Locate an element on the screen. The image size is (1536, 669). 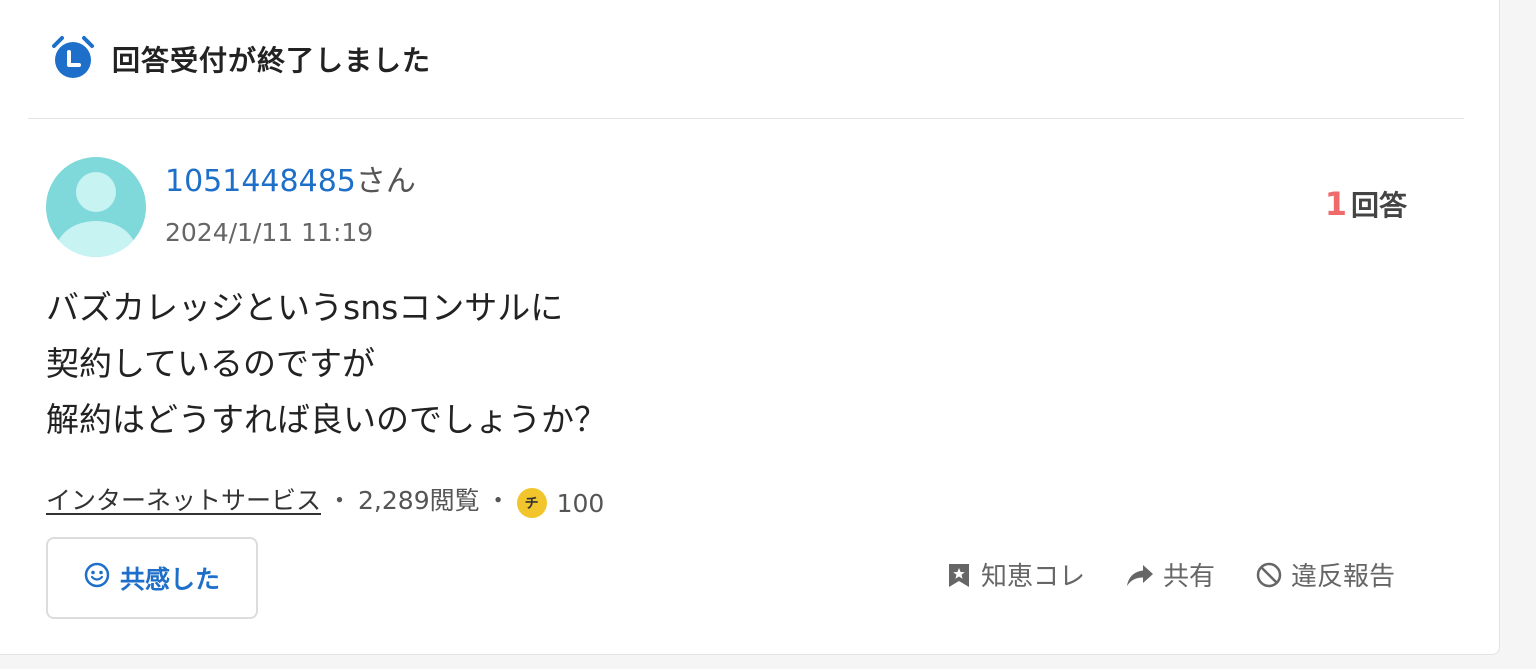
avatar-body is located at coordinates (96, 239).